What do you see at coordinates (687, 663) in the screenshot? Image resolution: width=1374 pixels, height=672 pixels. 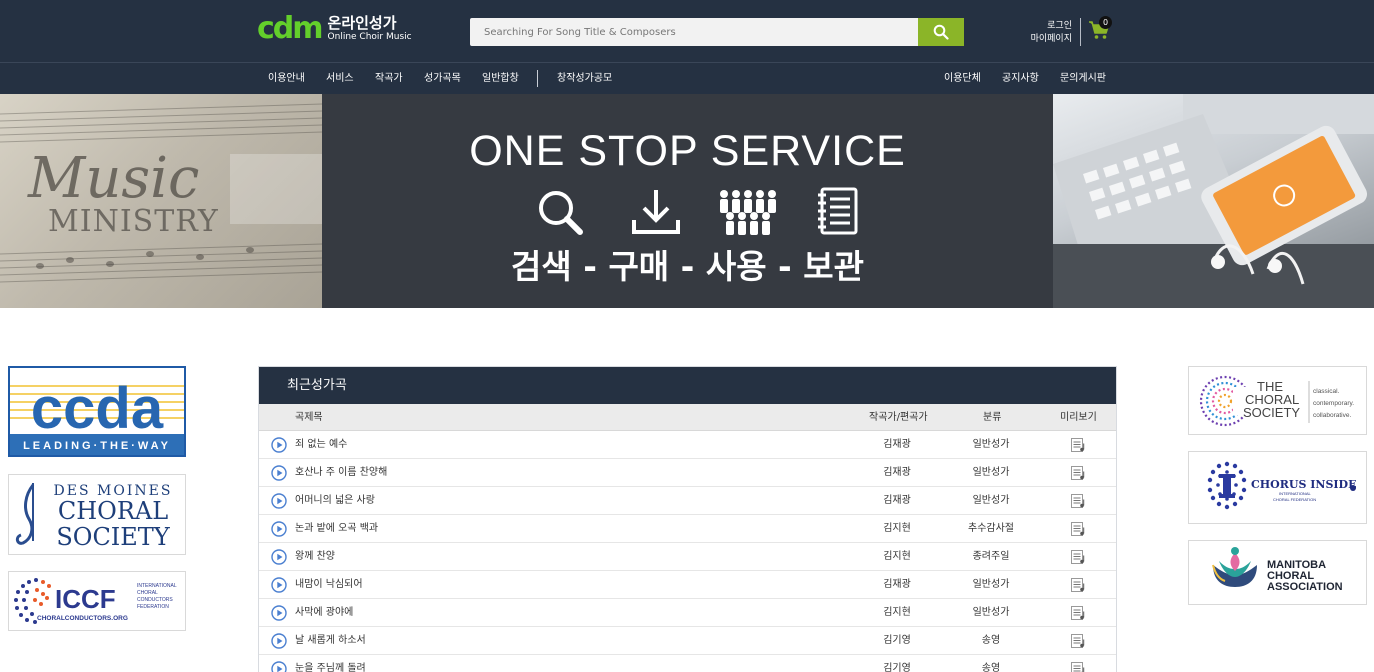 I see `table-row: 눈을 주님께 돌려 김기영 송영` at bounding box center [687, 663].